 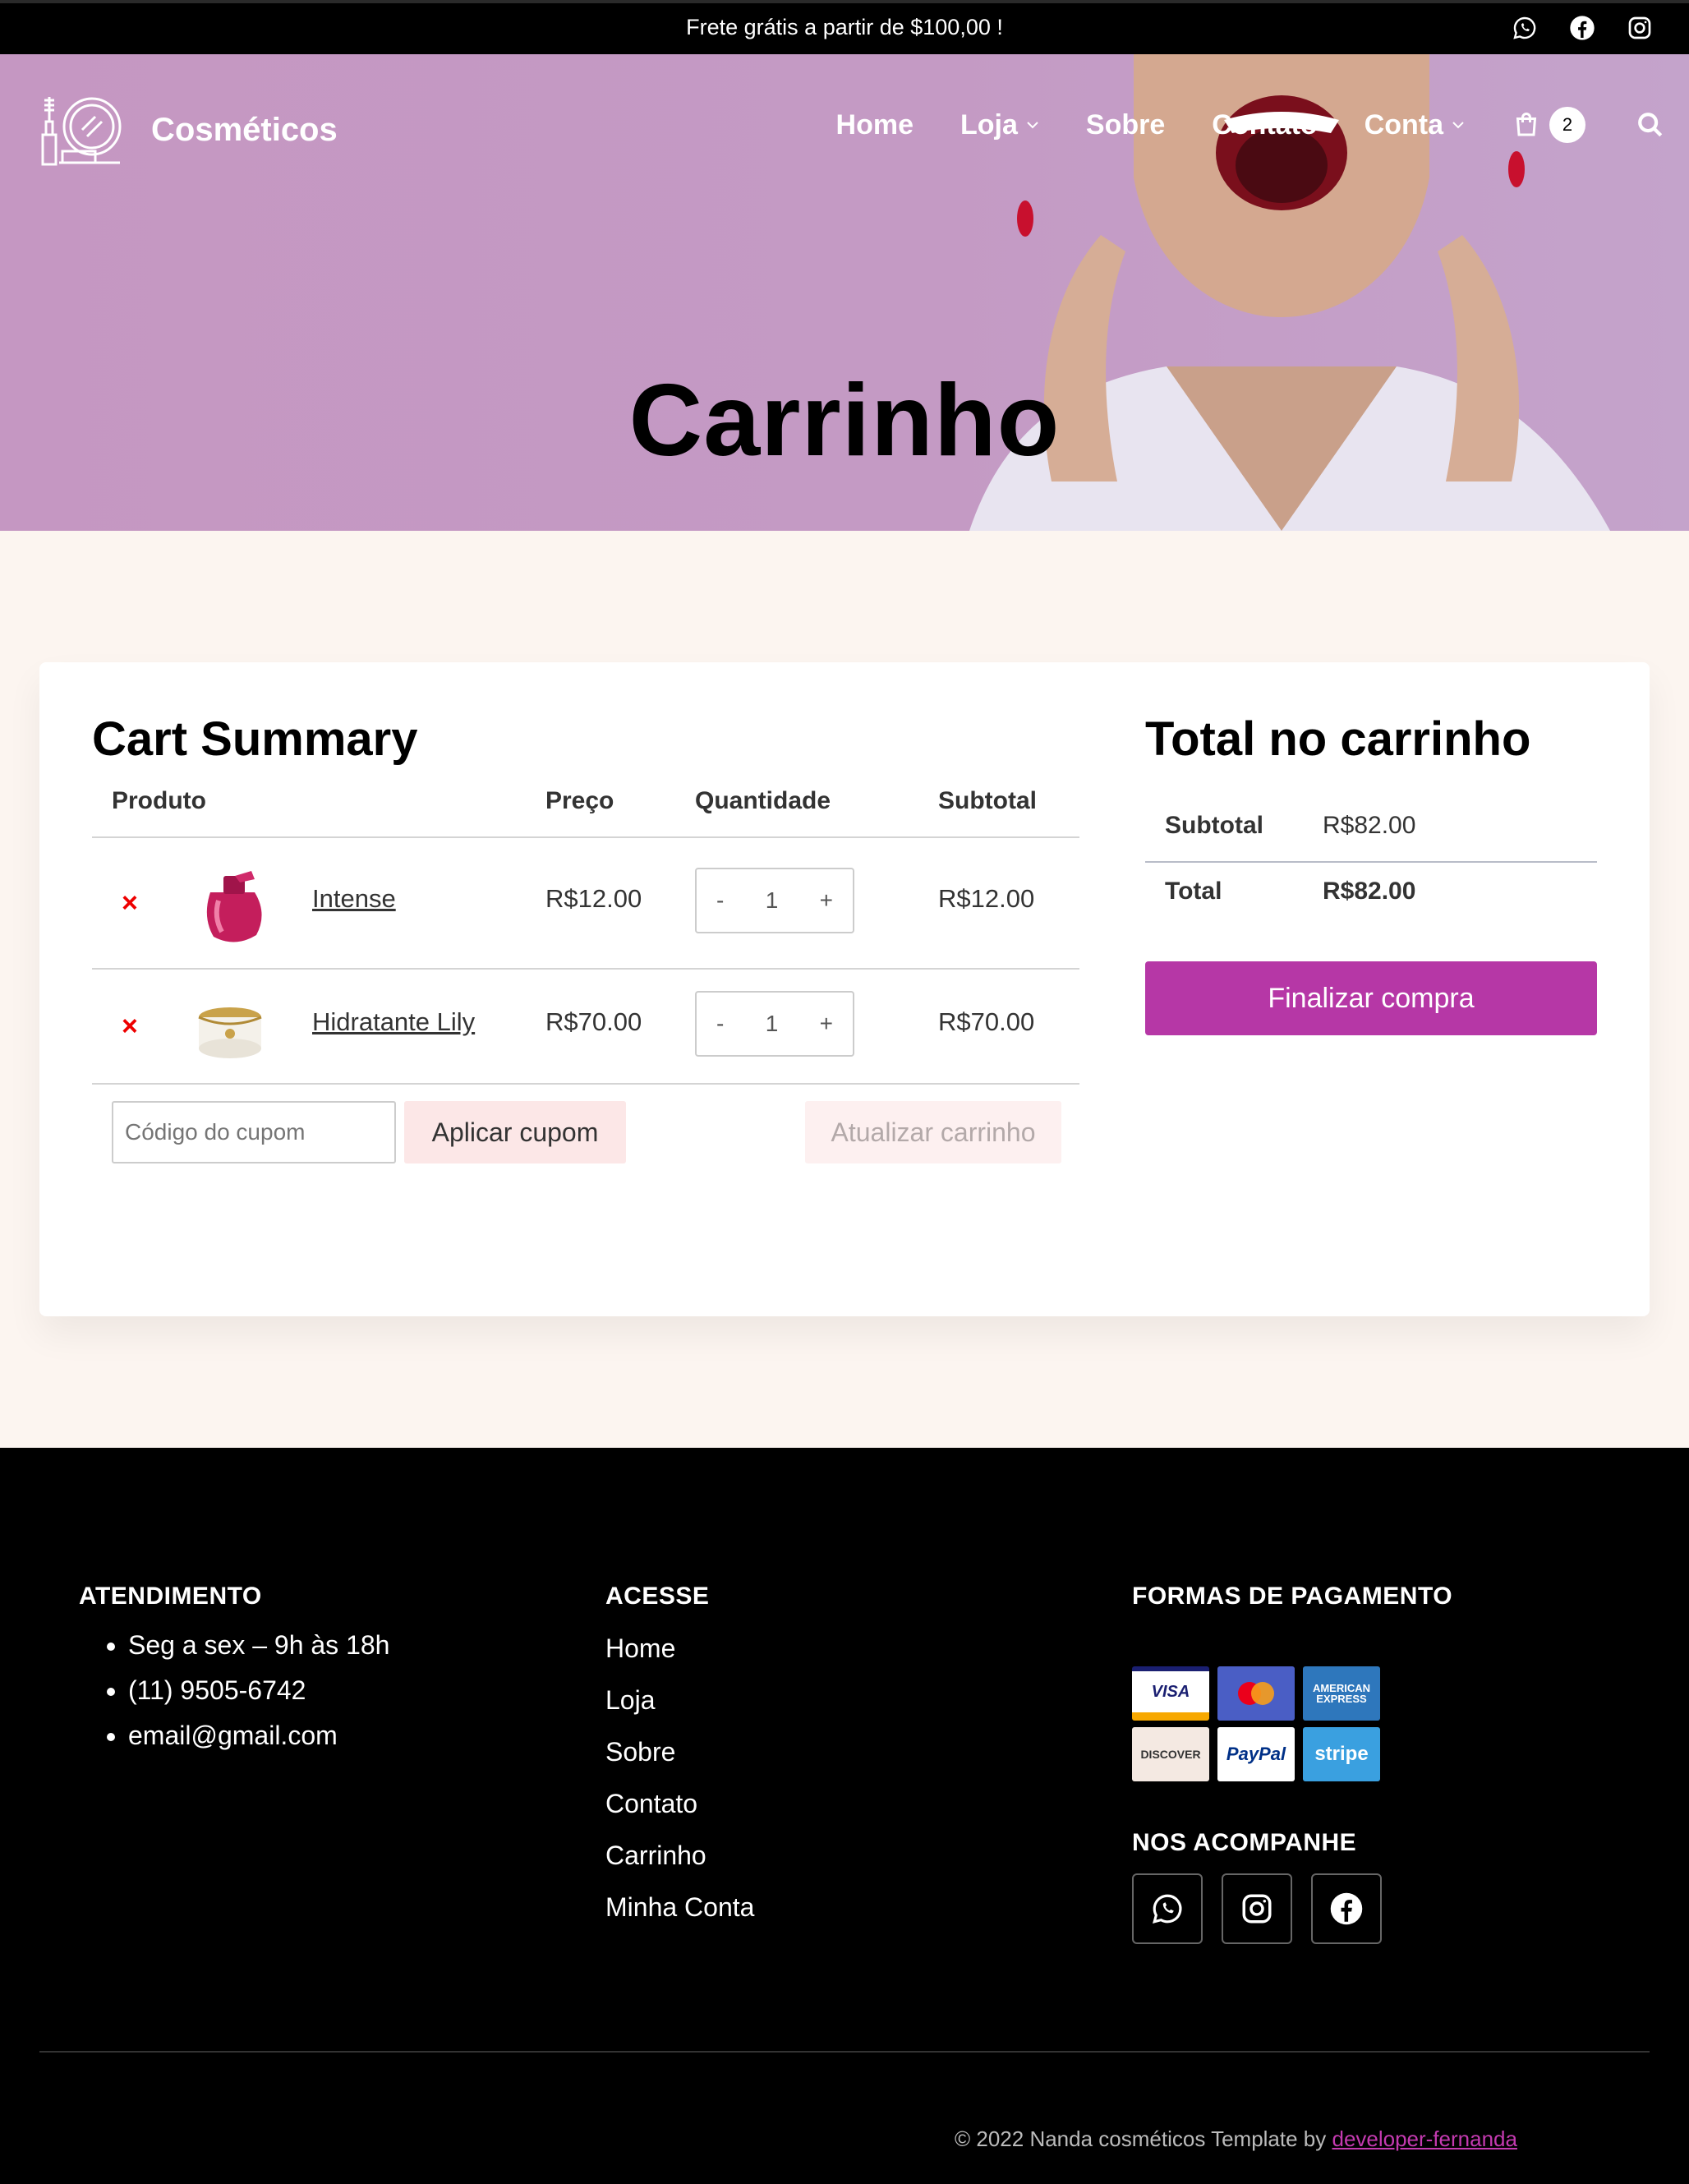 I want to click on payment-label: DISCOVER, so click(x=1170, y=1754).